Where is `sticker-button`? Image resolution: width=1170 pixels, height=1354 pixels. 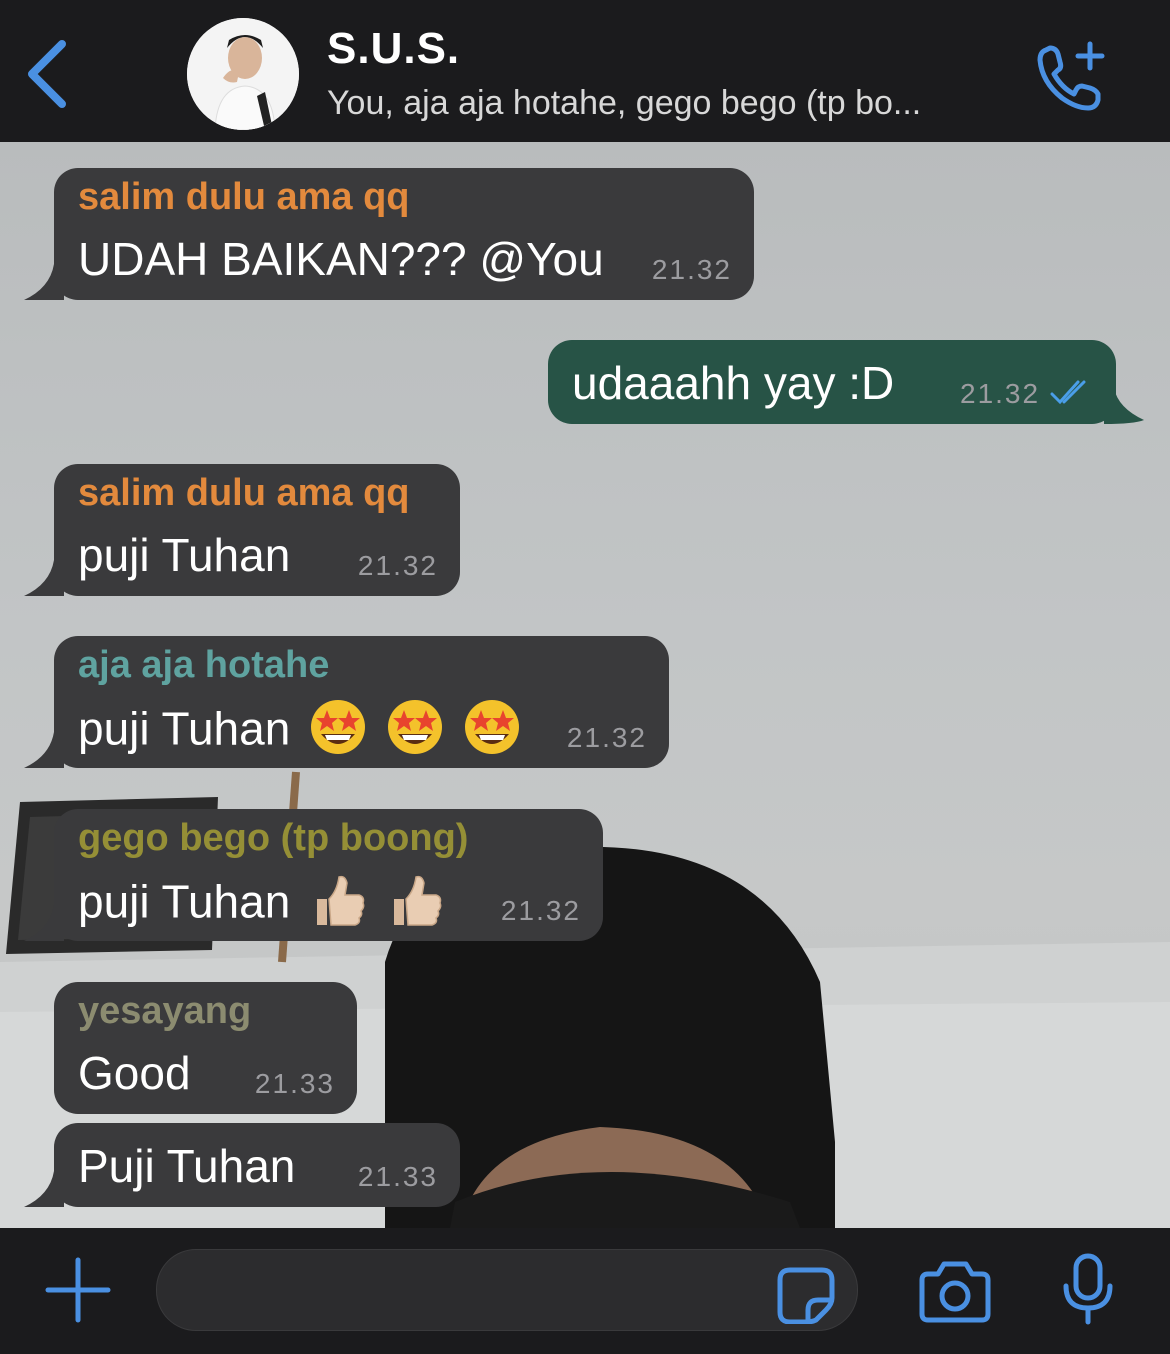
sticker-button is located at coordinates (806, 1295).